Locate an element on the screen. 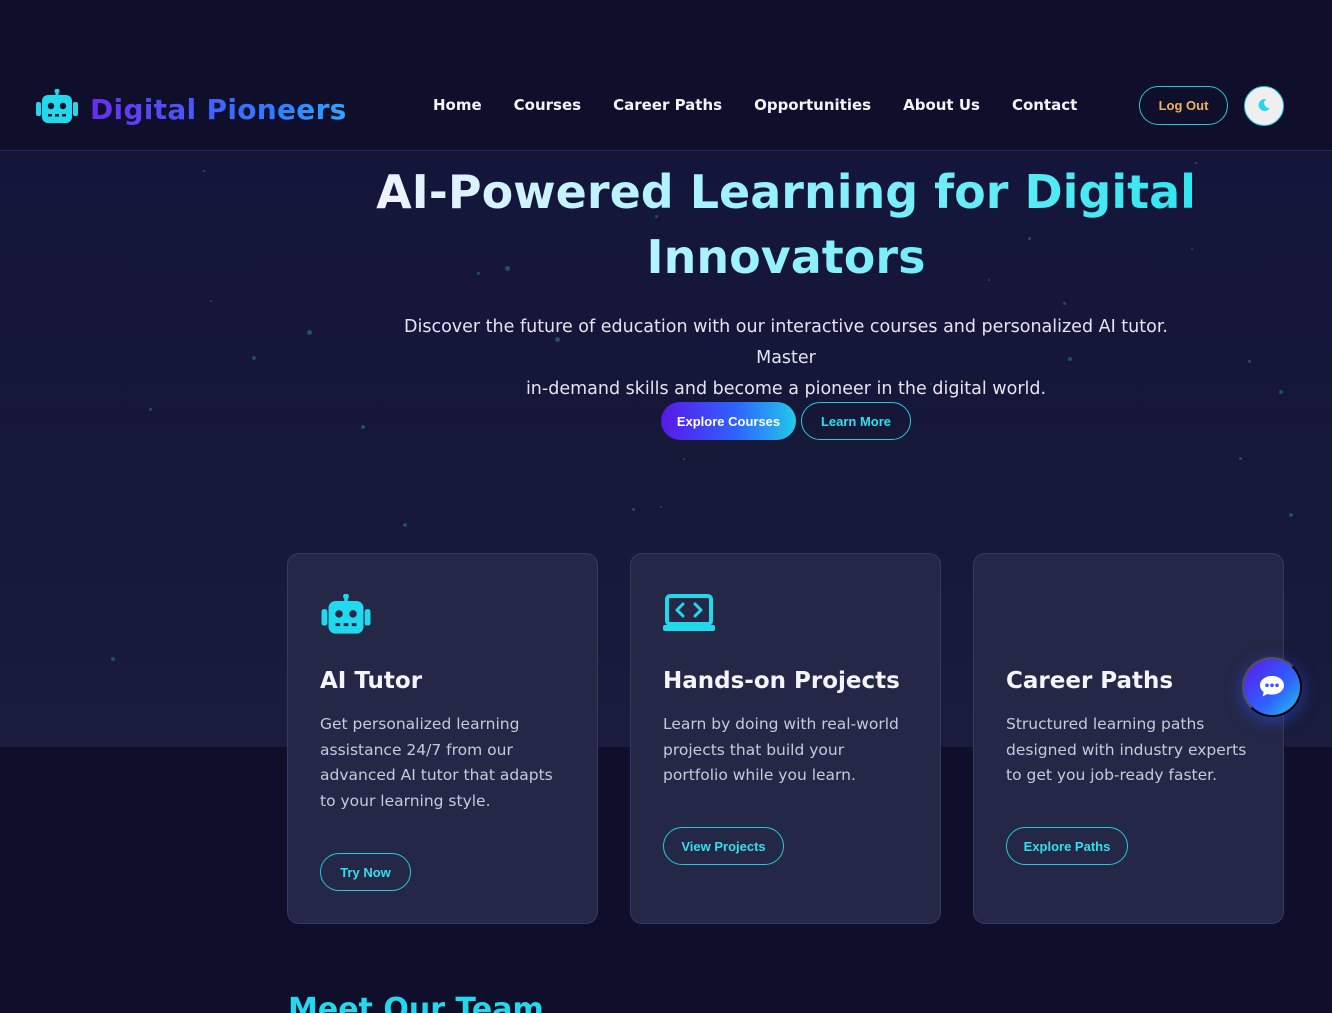 Image resolution: width=1332 pixels, height=1013 pixels. chat-bubble-icon is located at coordinates (1272, 687).